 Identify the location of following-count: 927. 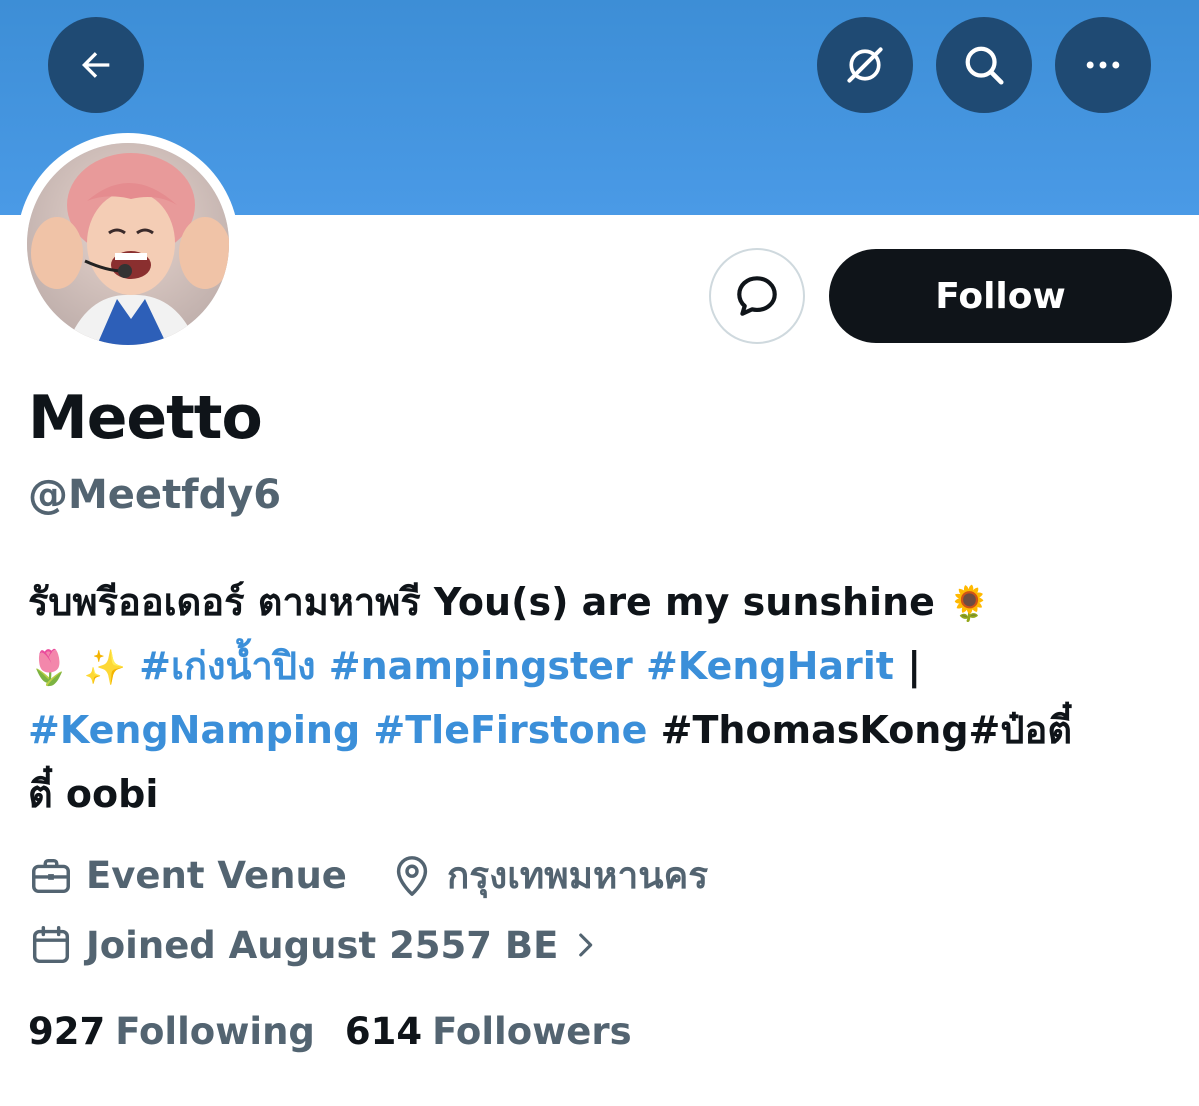
(67, 1031).